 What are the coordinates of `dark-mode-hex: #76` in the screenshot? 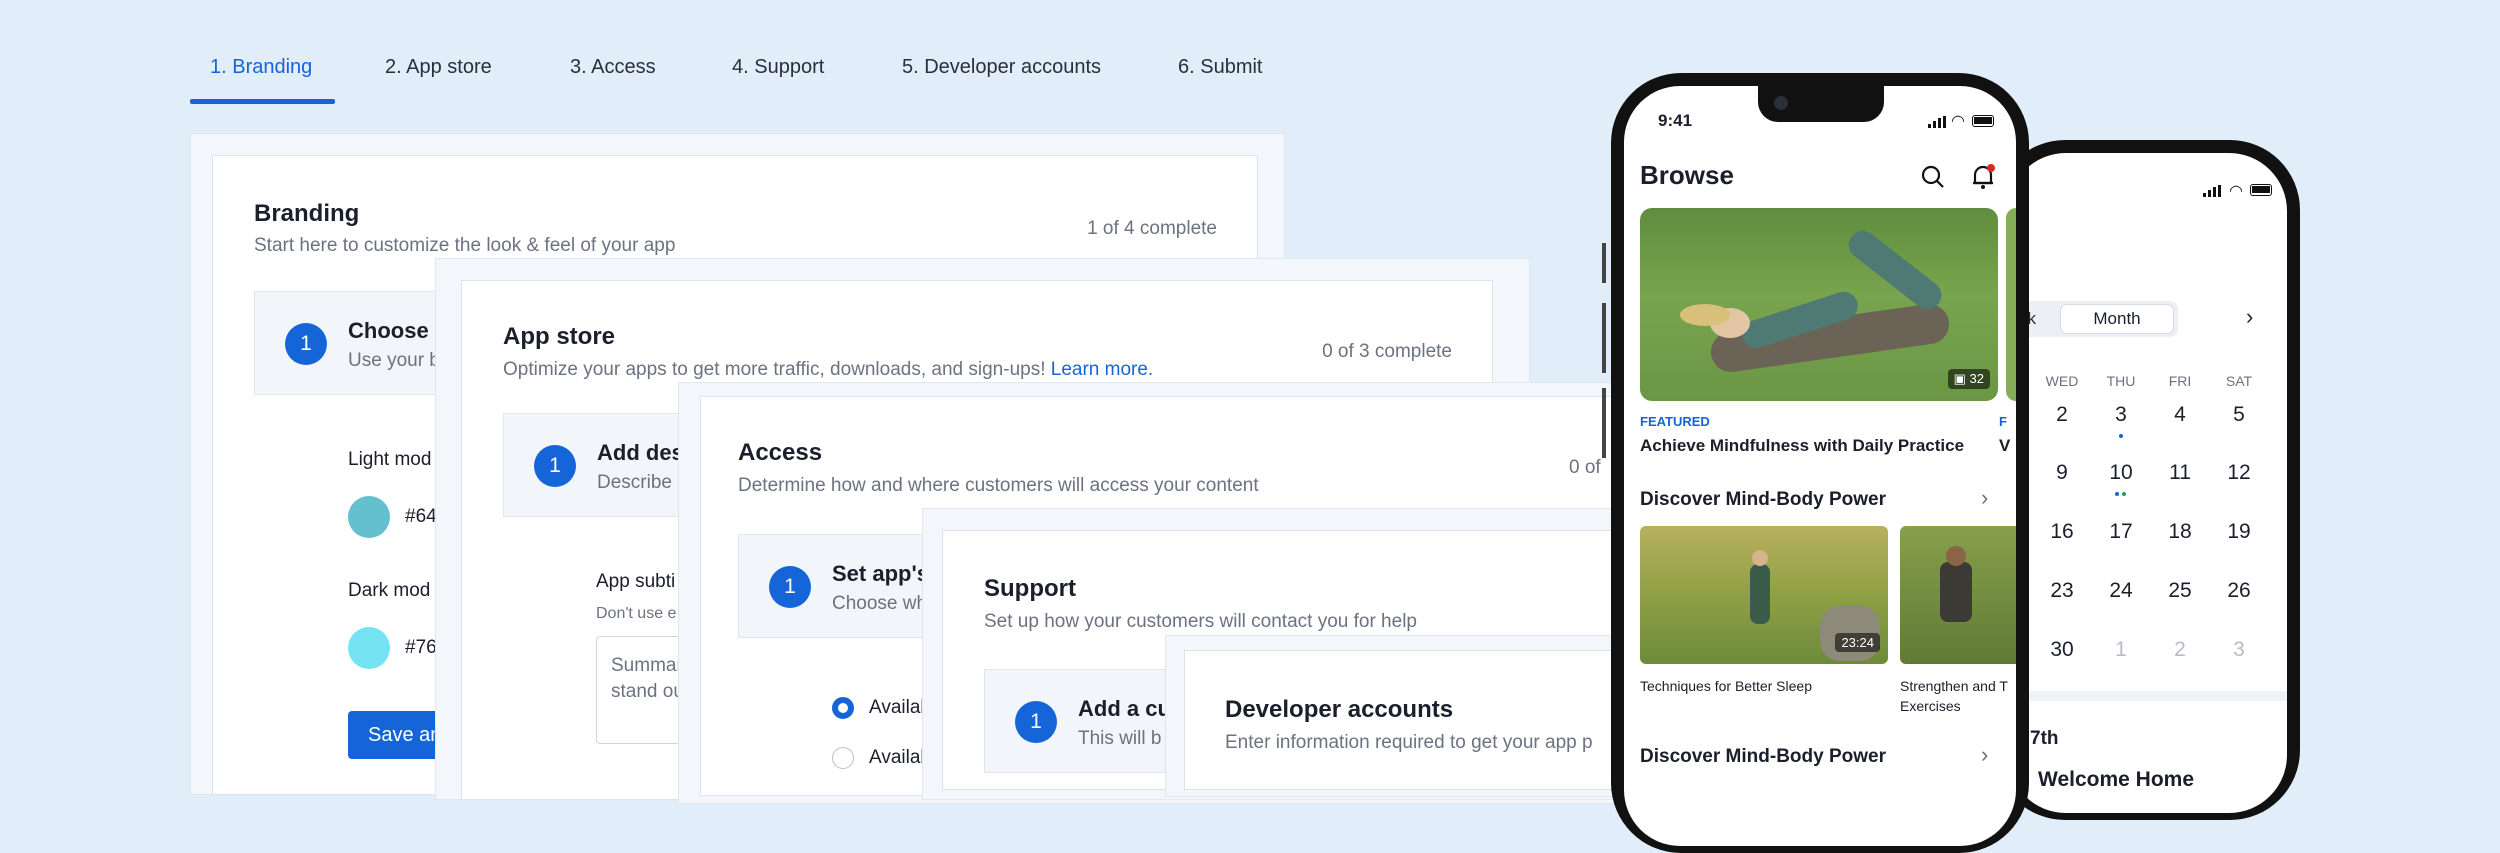 It's located at (421, 647).